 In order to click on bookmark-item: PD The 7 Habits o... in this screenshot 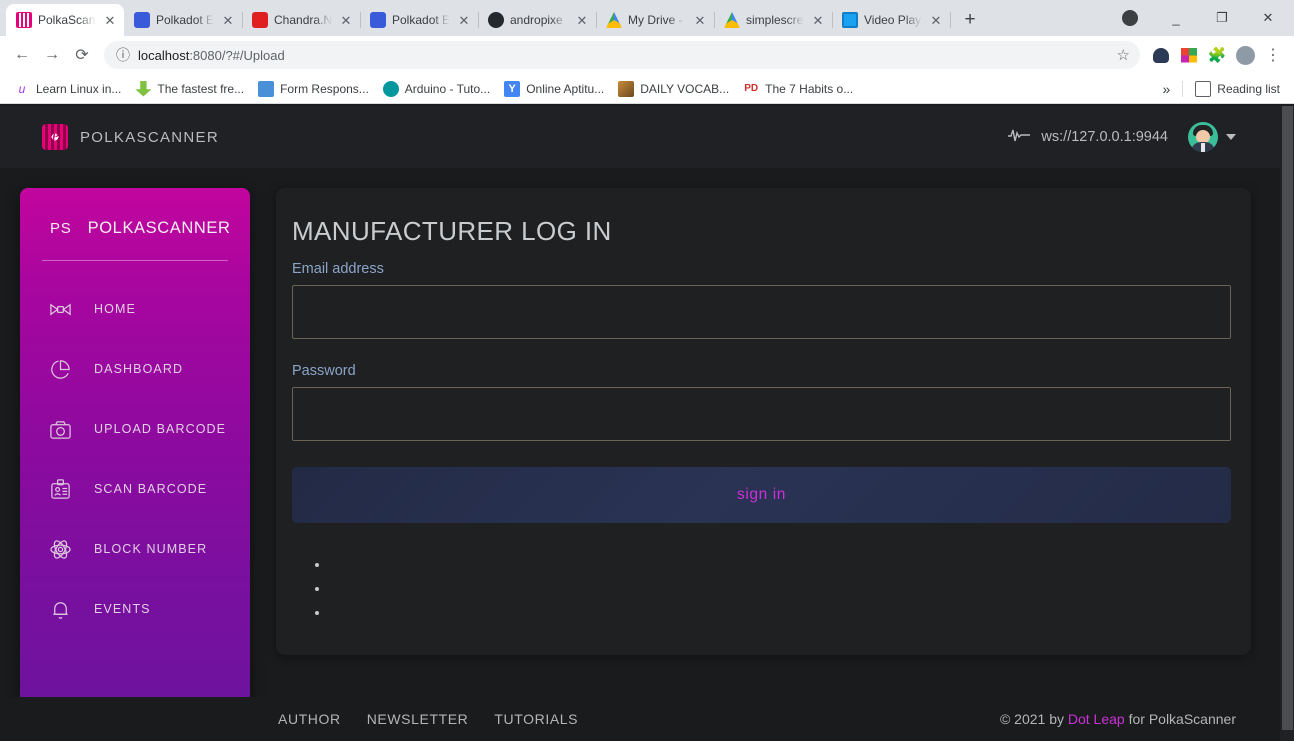, I will do `click(798, 89)`.